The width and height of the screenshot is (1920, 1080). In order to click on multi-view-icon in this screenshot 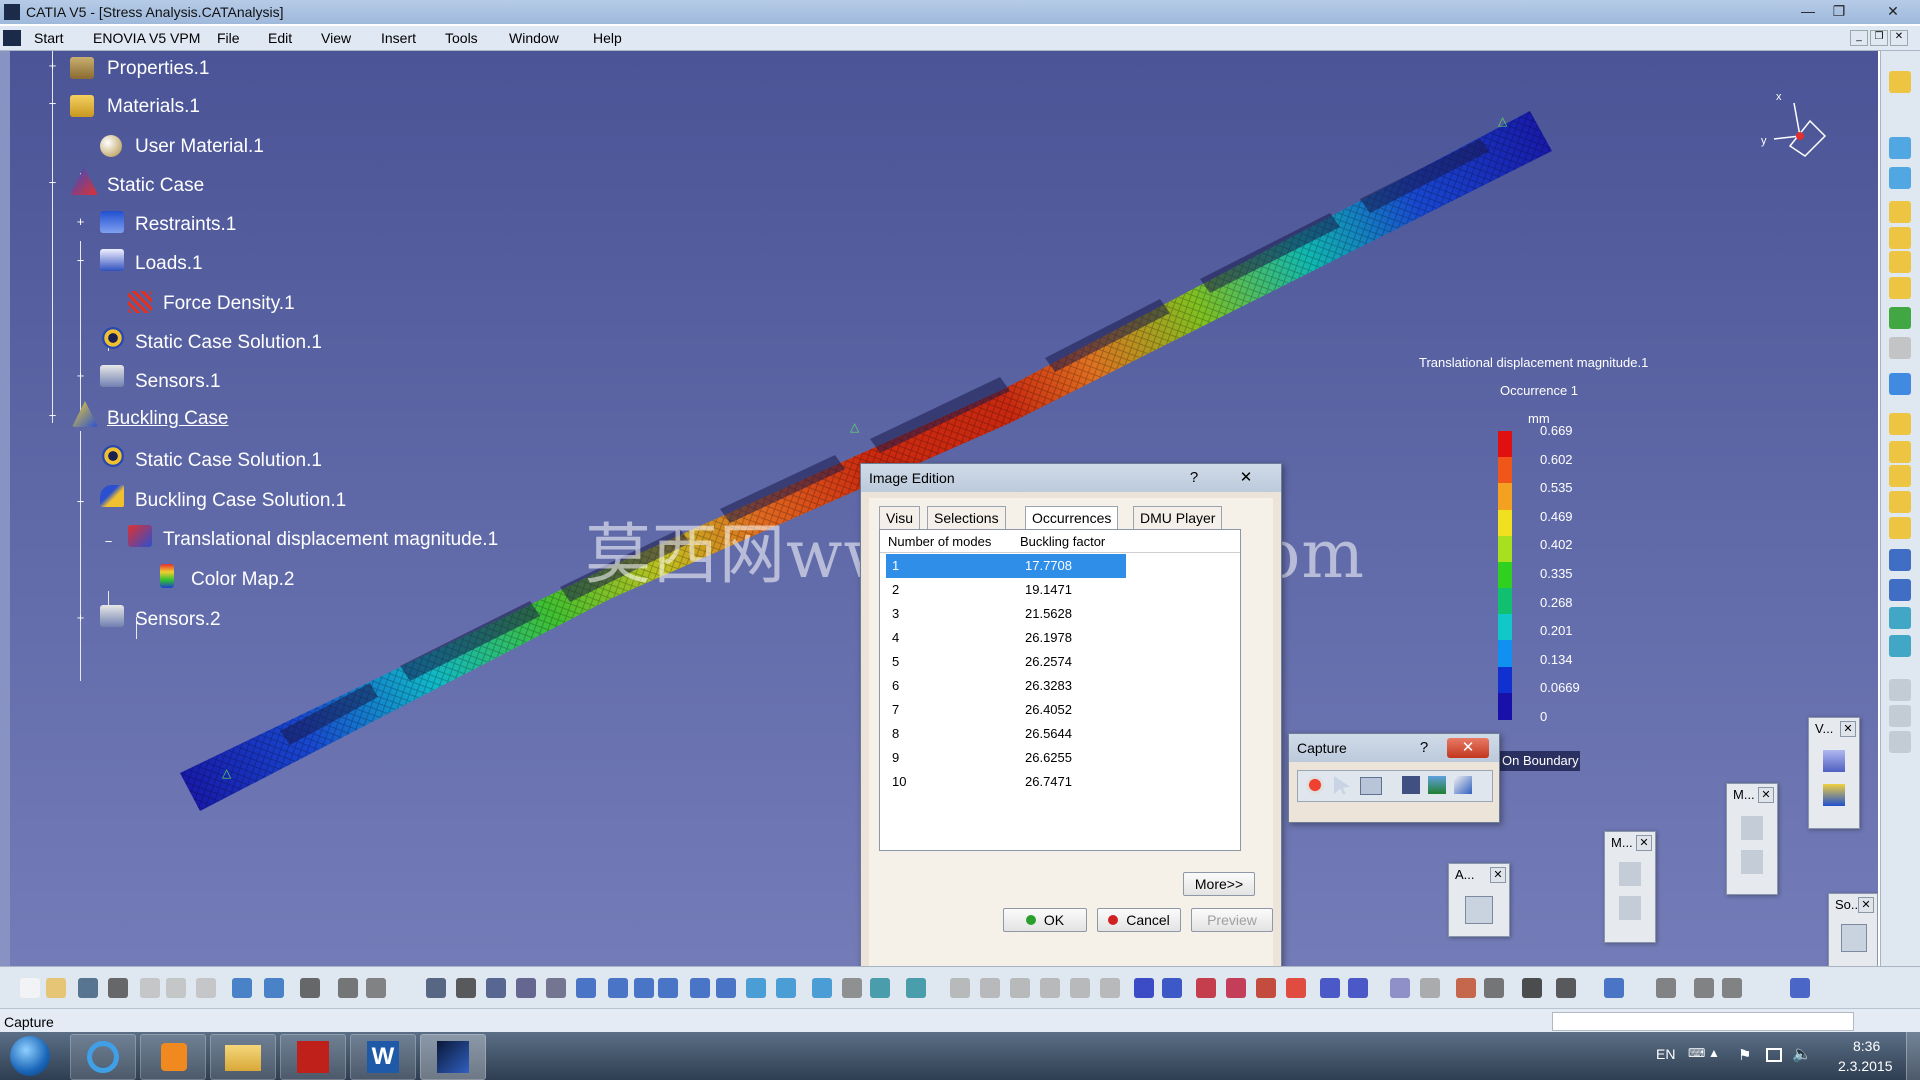, I will do `click(822, 988)`.